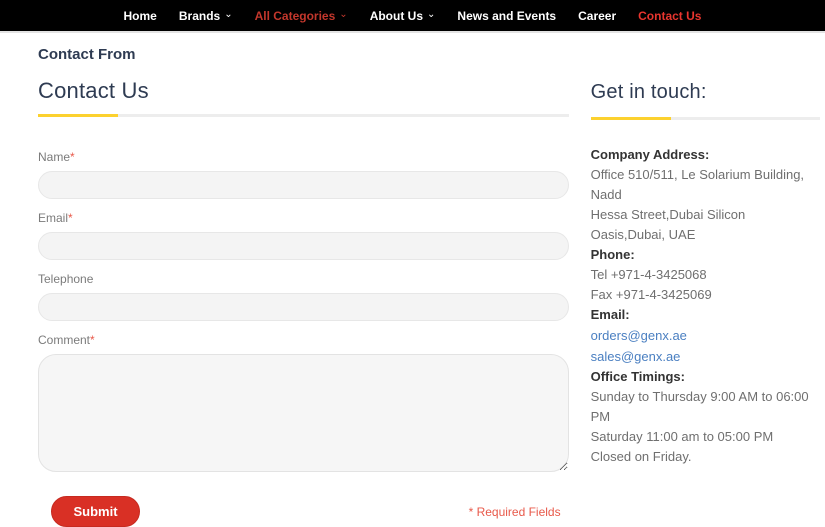  Describe the element at coordinates (87, 54) in the screenshot. I see `page-title-breadcrumb: Contact From` at that location.